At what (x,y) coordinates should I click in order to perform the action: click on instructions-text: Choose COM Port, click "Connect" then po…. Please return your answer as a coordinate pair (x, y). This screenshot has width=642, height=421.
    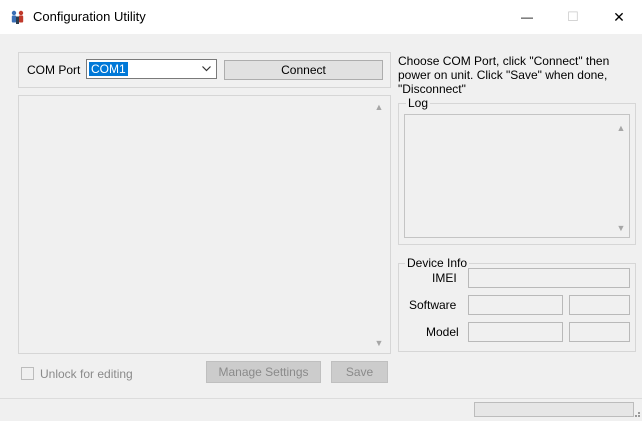
    Looking at the image, I should click on (504, 75).